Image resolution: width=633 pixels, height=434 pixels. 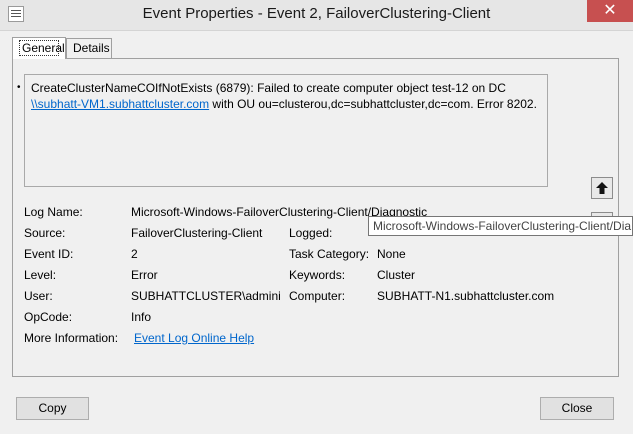 I want to click on event-id-label: Event ID:, so click(x=49, y=254).